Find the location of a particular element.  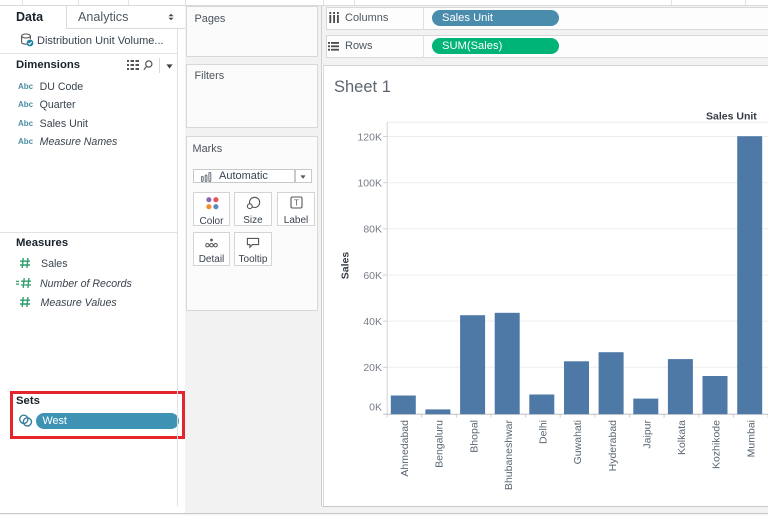

svg-text: Sales is located at coordinates (346, 266).